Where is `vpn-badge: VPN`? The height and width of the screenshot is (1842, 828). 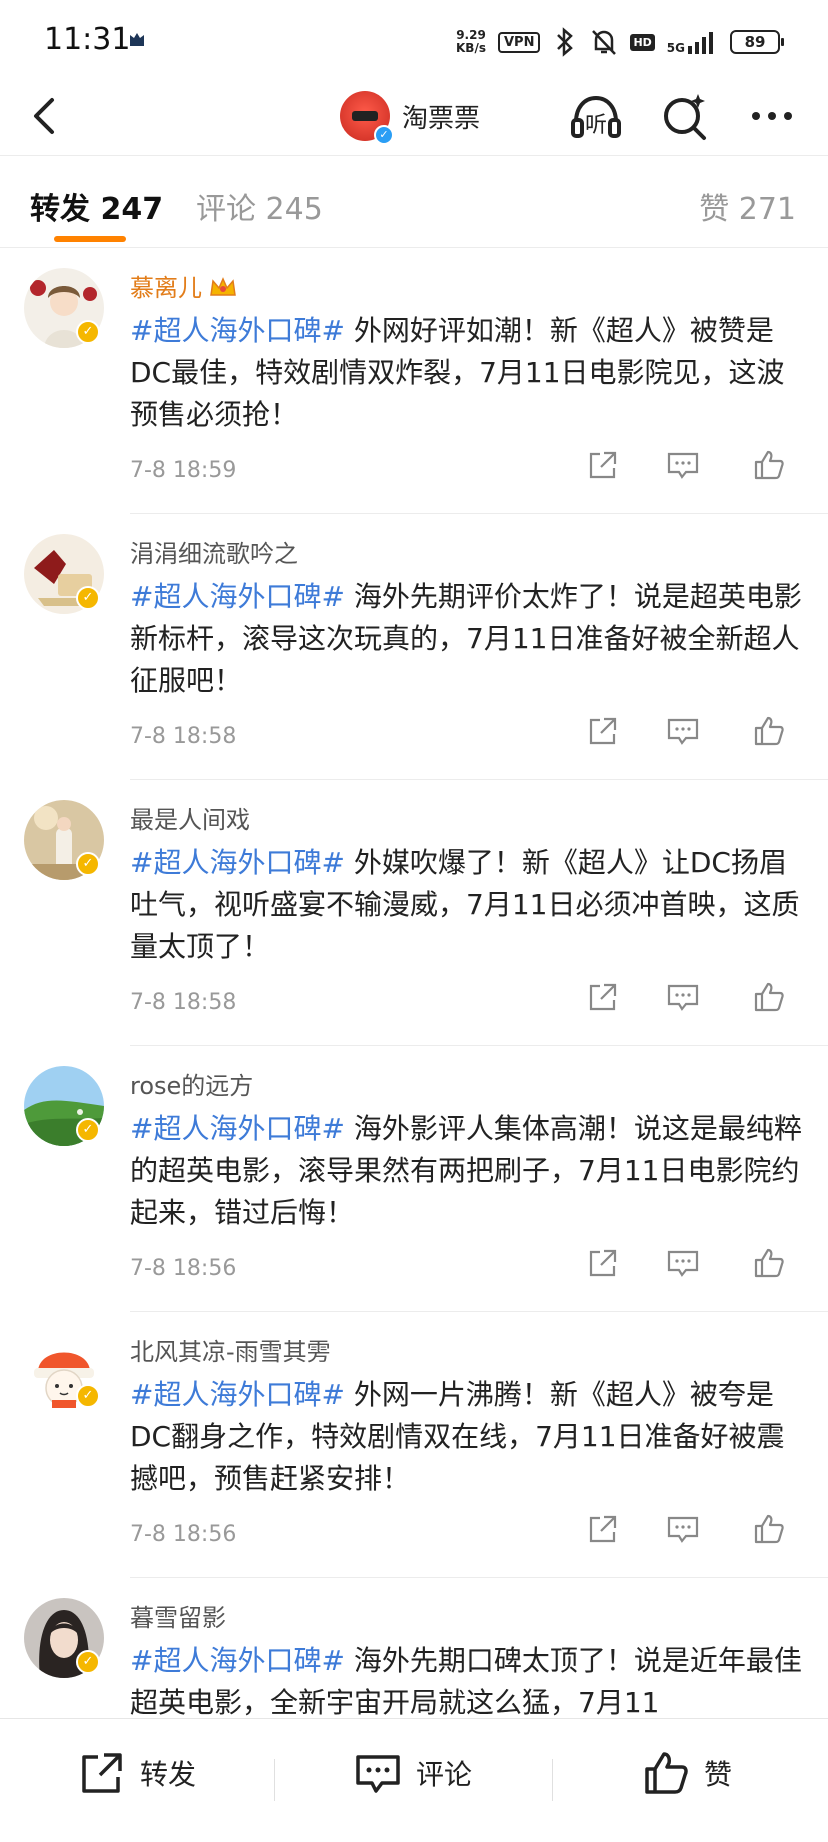
vpn-badge: VPN is located at coordinates (519, 42).